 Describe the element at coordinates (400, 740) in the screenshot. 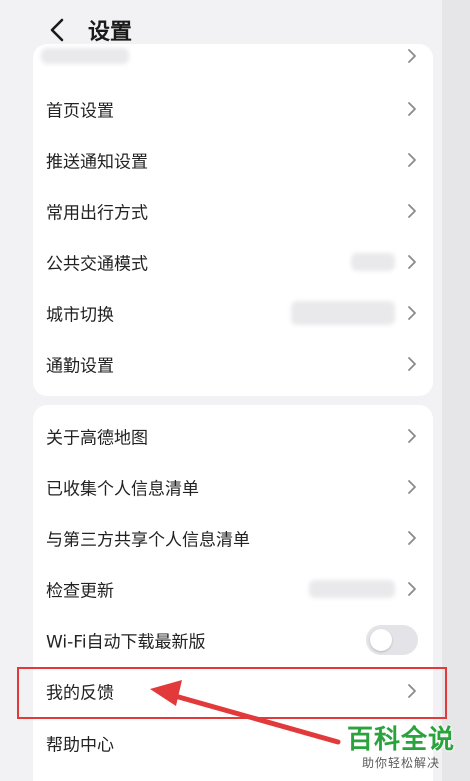

I see `watermark-title: 百科全说` at that location.